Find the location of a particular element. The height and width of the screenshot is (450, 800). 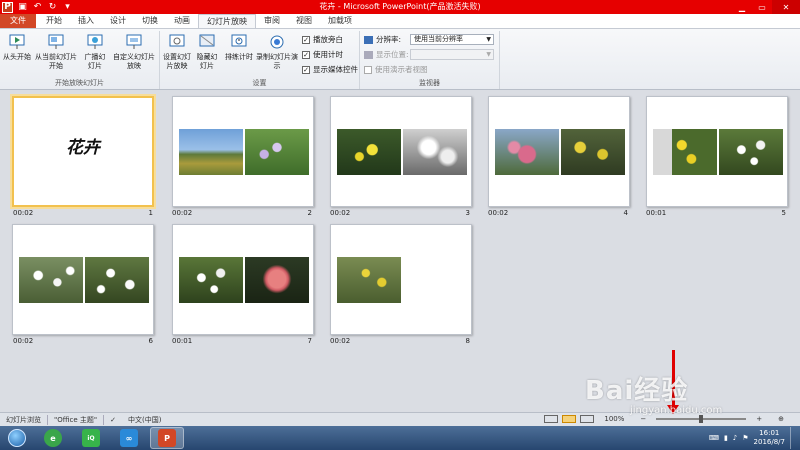

group-setup-label: 设置 is located at coordinates (259, 83).